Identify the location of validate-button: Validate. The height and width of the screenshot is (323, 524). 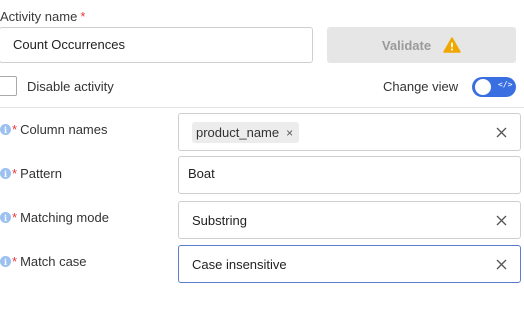
(421, 45).